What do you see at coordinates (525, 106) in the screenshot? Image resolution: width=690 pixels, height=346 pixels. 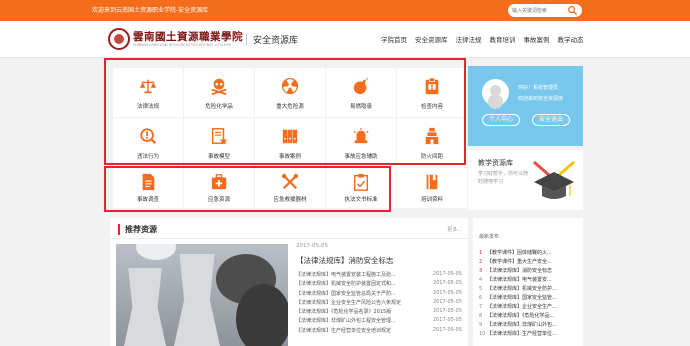 I see `user-panel: 你好！系统管理员 欢迎来到安全资源库 个人中心 安全退出` at bounding box center [525, 106].